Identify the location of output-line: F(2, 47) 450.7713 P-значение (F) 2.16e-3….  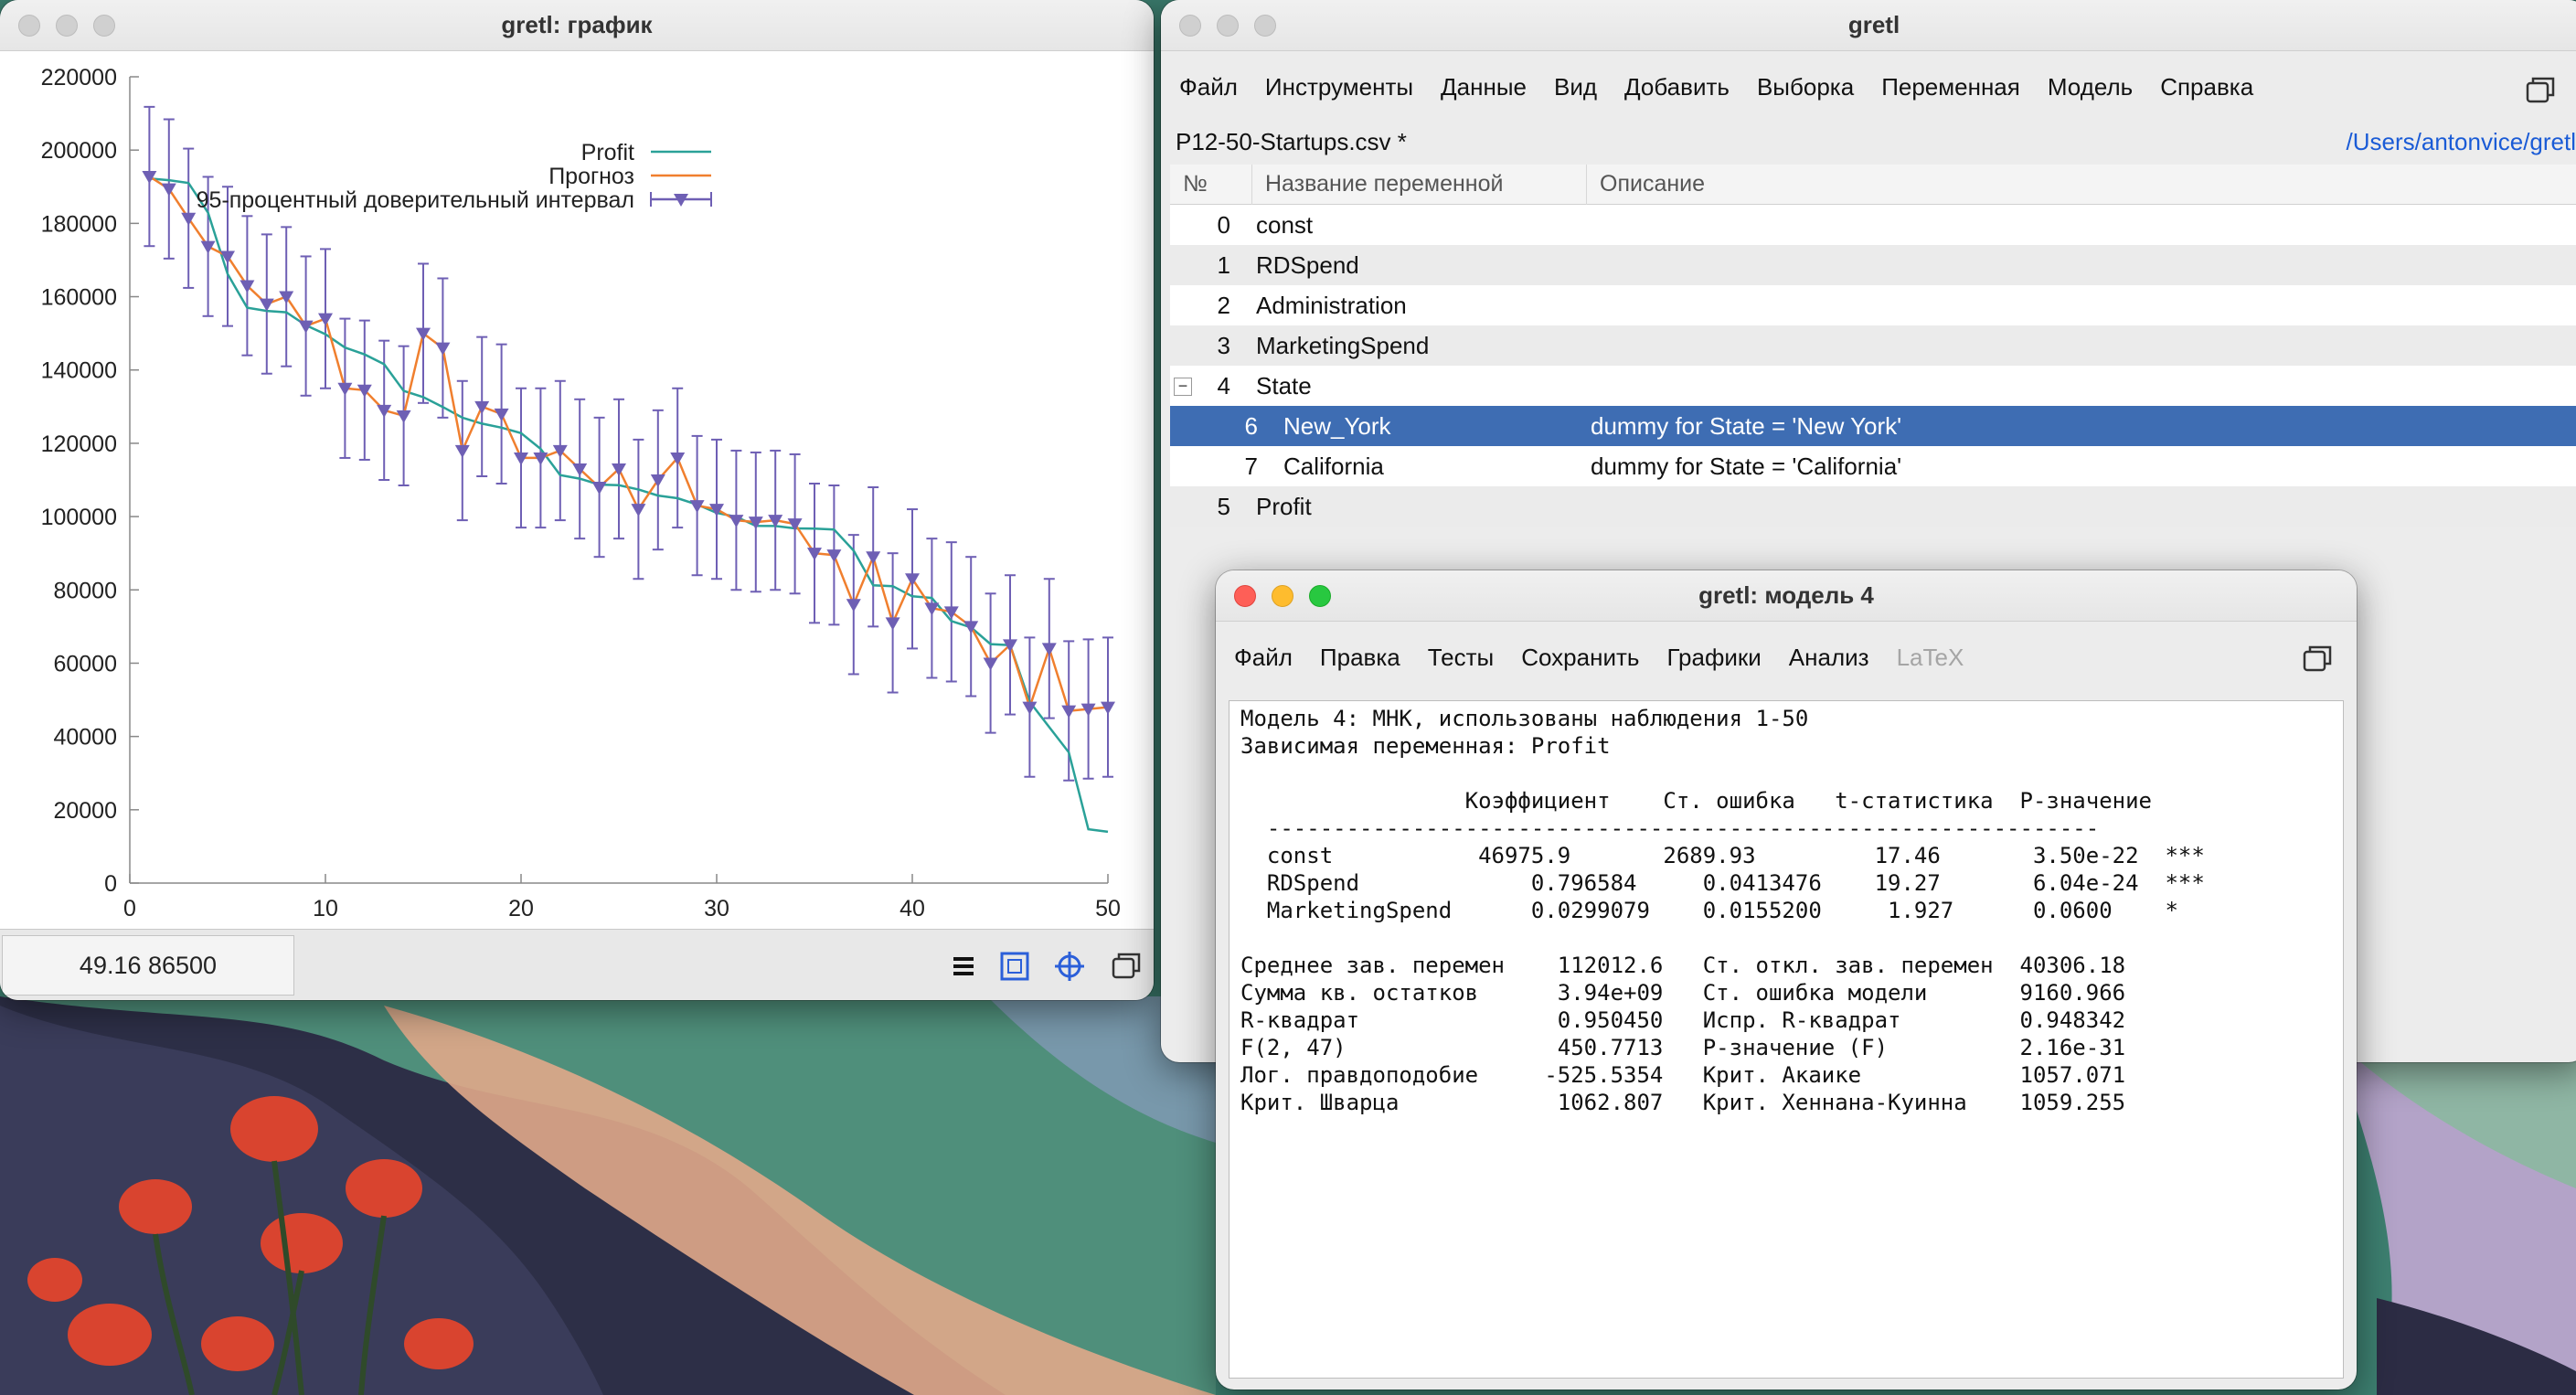
(1683, 1047).